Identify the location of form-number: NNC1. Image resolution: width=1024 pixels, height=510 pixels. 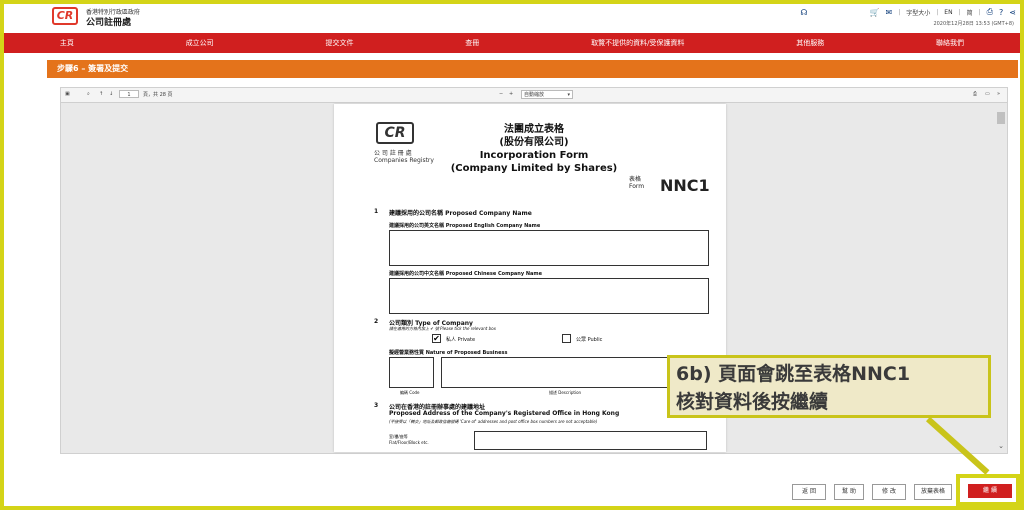
(685, 185).